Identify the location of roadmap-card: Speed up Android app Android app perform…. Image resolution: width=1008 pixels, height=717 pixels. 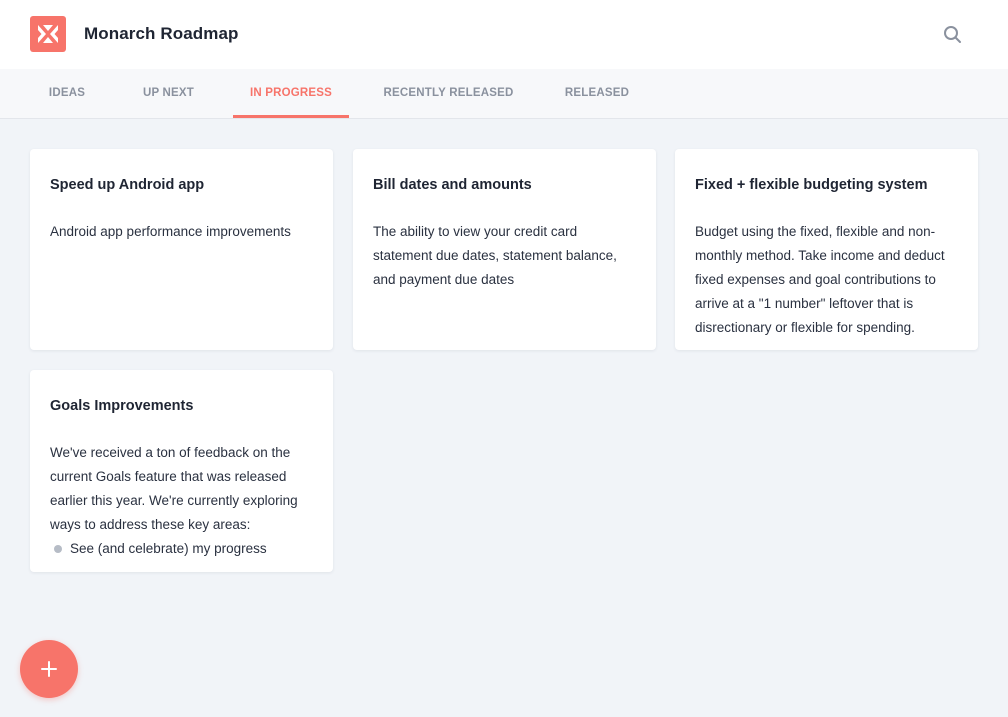
(181, 249).